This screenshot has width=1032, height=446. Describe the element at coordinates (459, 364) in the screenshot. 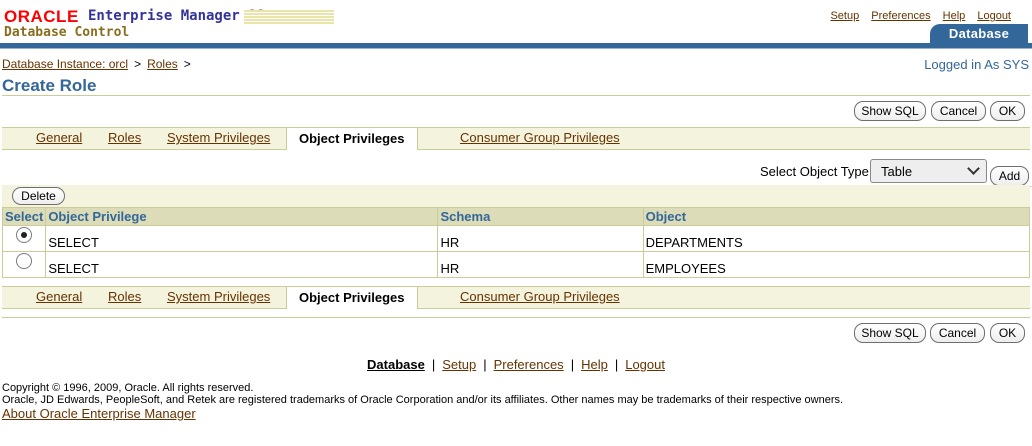

I see `footer-link-setup: Setup` at that location.